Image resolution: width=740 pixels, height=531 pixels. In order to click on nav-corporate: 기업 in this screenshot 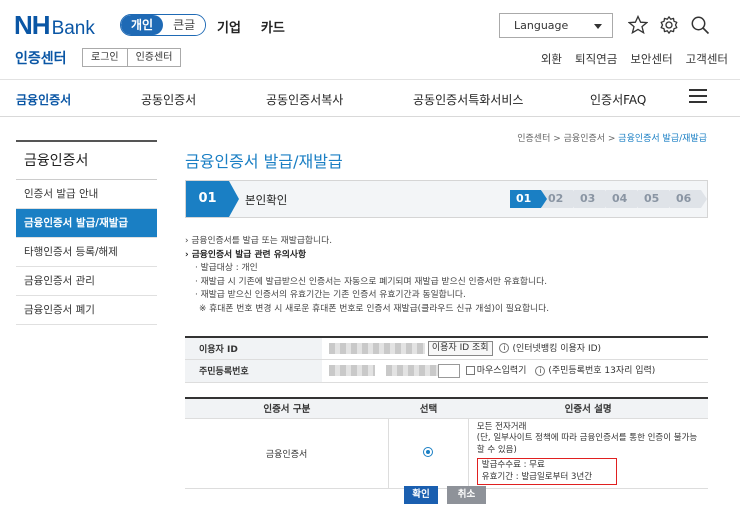, I will do `click(229, 26)`.